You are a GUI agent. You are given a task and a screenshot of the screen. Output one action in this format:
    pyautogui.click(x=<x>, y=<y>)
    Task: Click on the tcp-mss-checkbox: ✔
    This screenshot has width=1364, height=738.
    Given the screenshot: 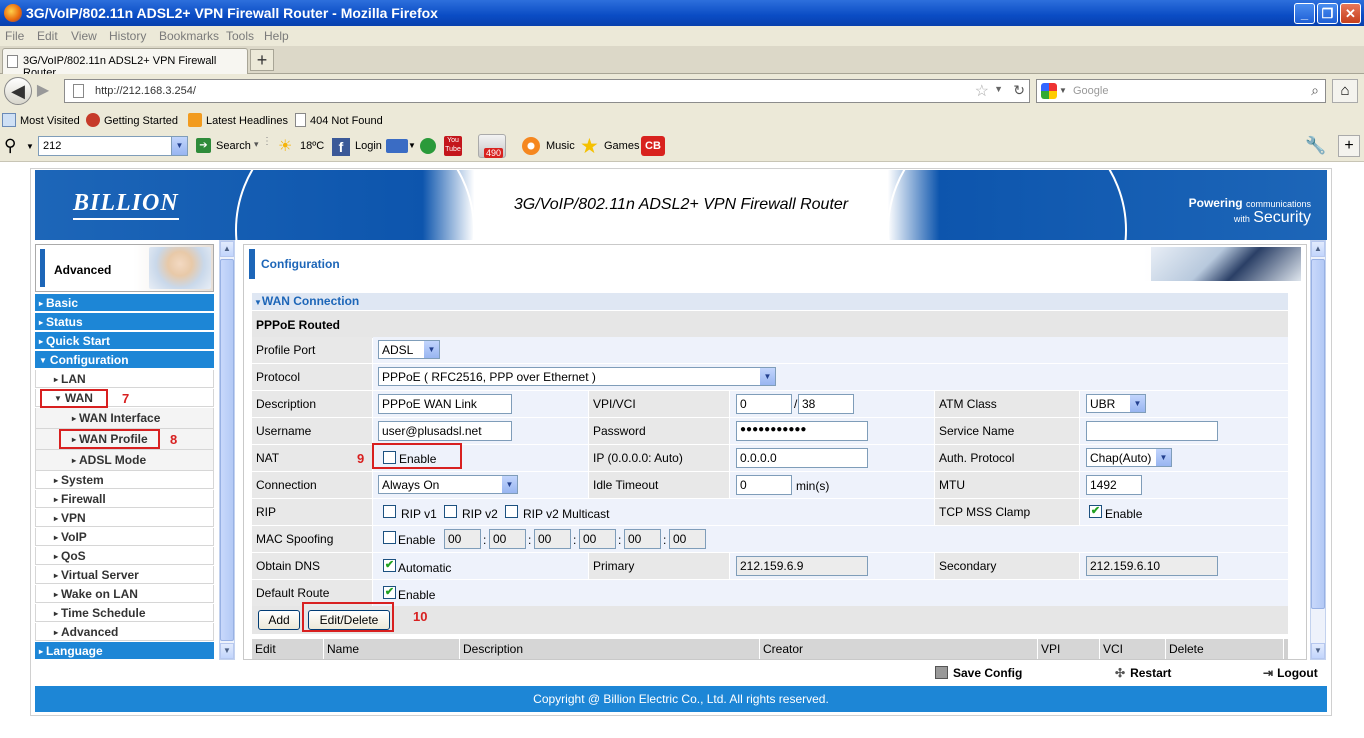 What is the action you would take?
    pyautogui.click(x=1095, y=511)
    